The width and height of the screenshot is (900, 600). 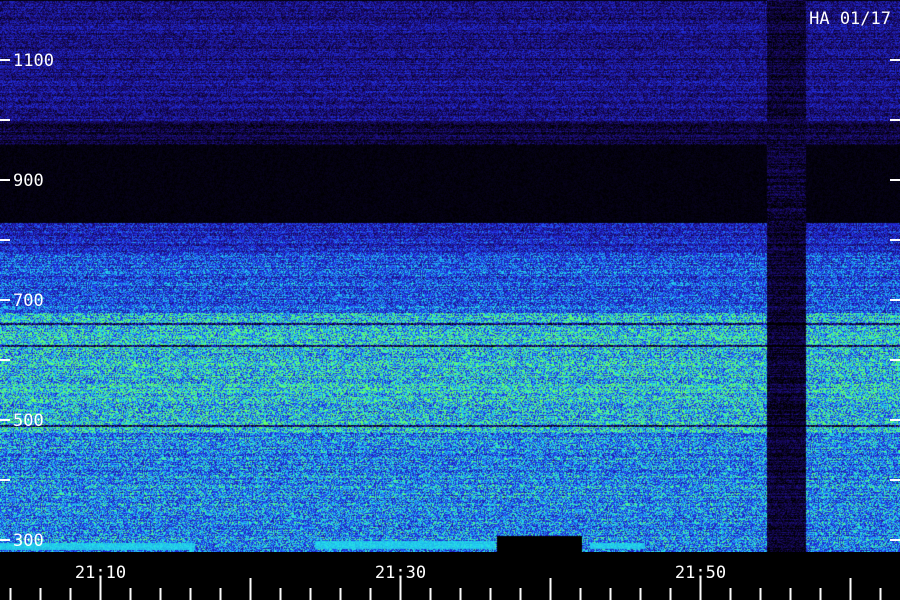 I want to click on station-label: HA 01/17, so click(x=850, y=19).